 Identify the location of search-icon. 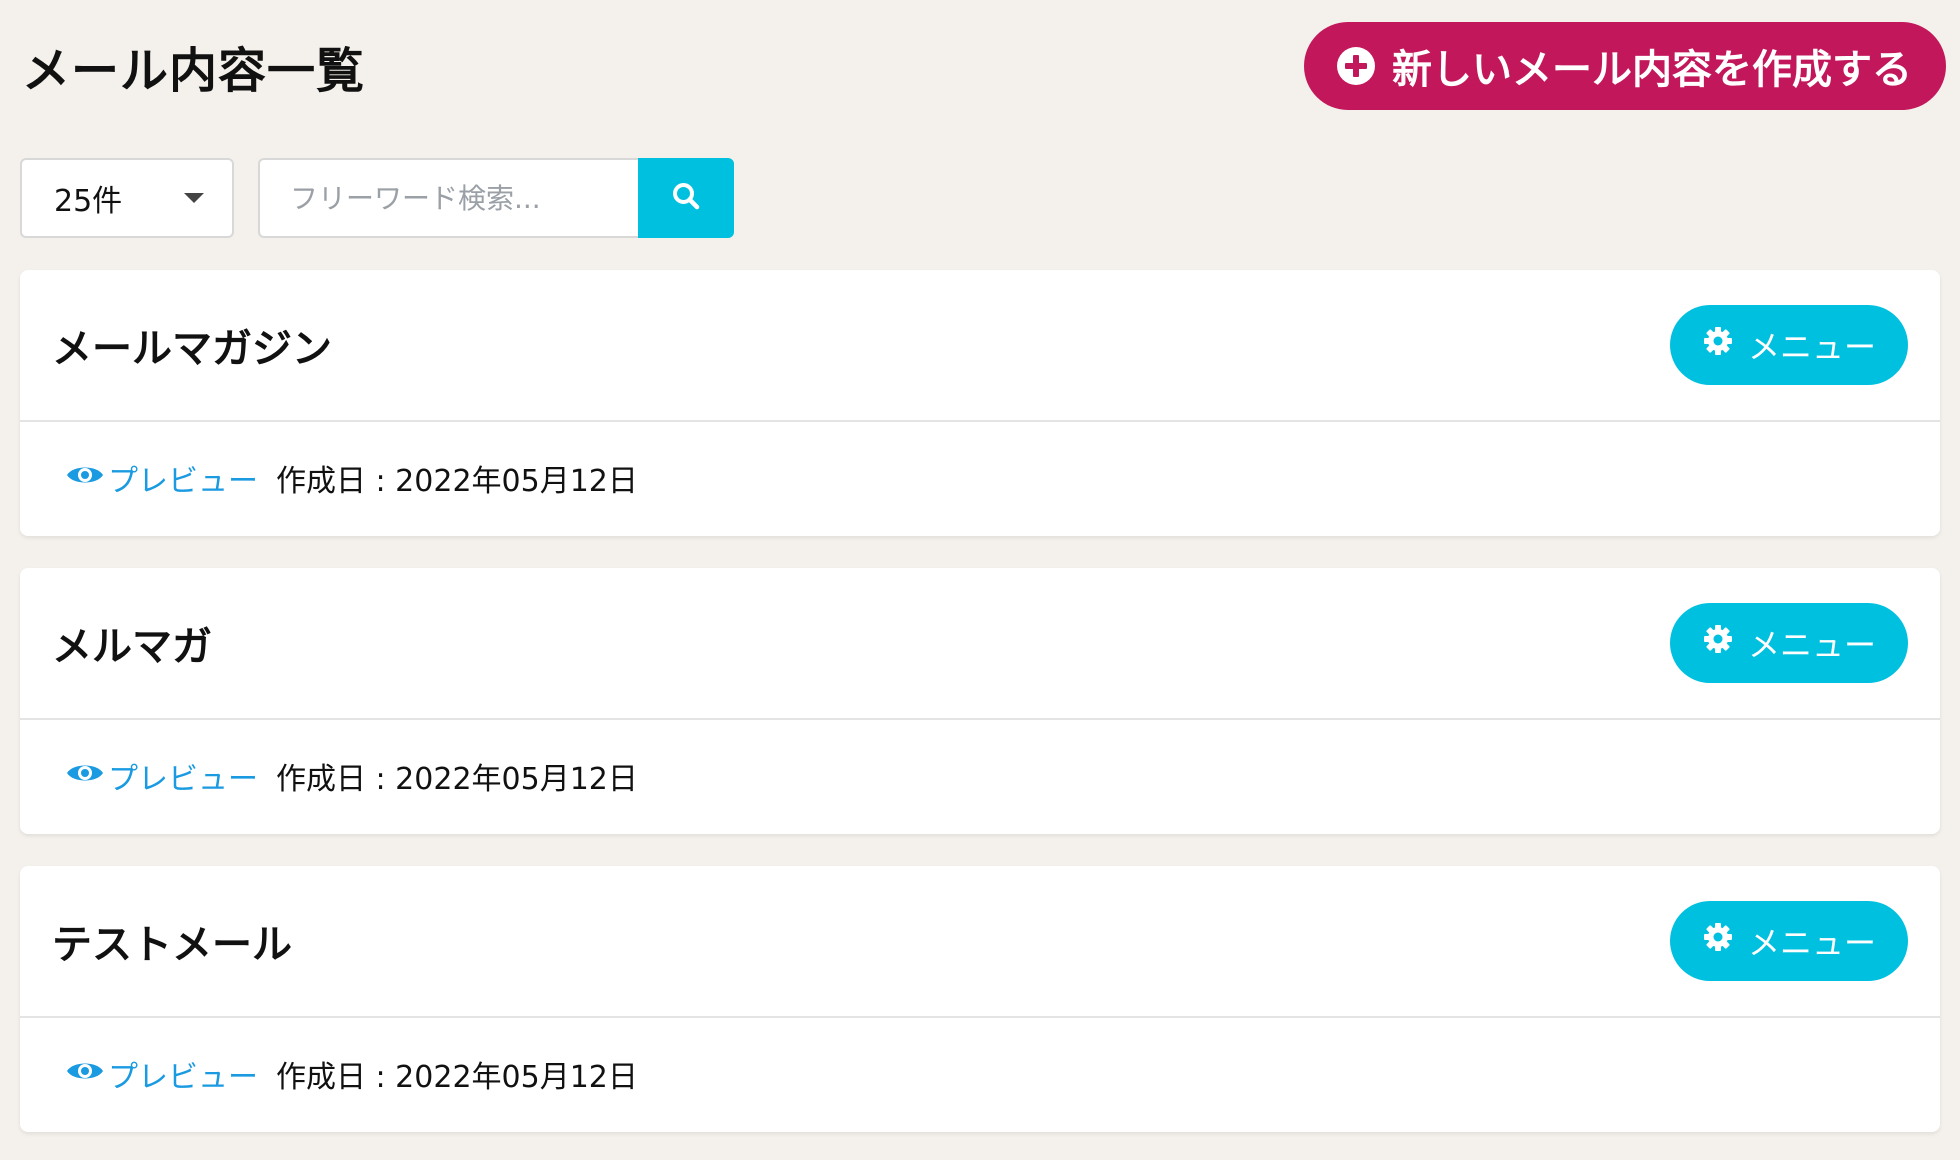
(686, 198).